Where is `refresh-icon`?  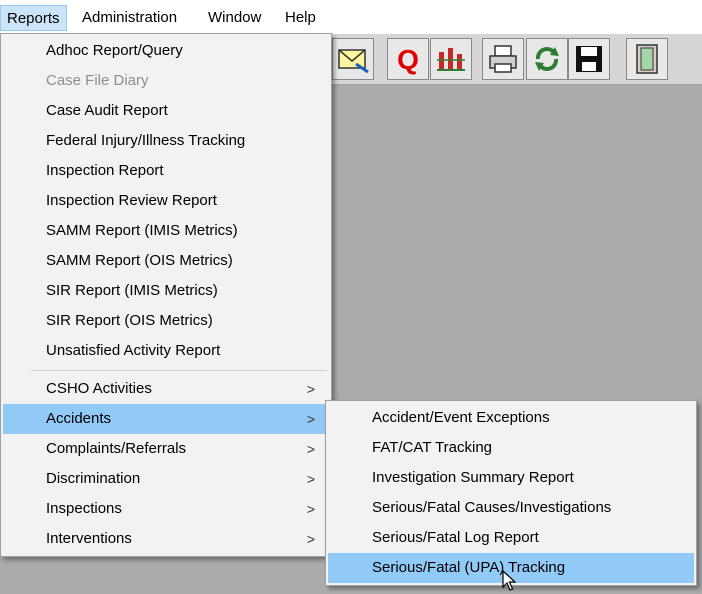
refresh-icon is located at coordinates (547, 59).